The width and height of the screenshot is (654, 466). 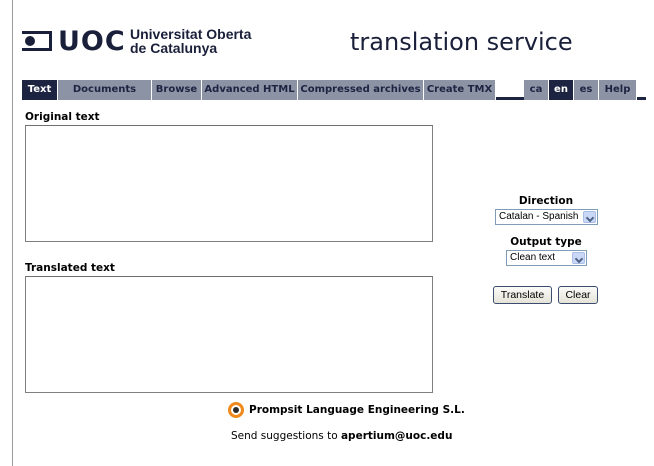 I want to click on university-name: Universitat Oberta de Catalunya, so click(x=190, y=41).